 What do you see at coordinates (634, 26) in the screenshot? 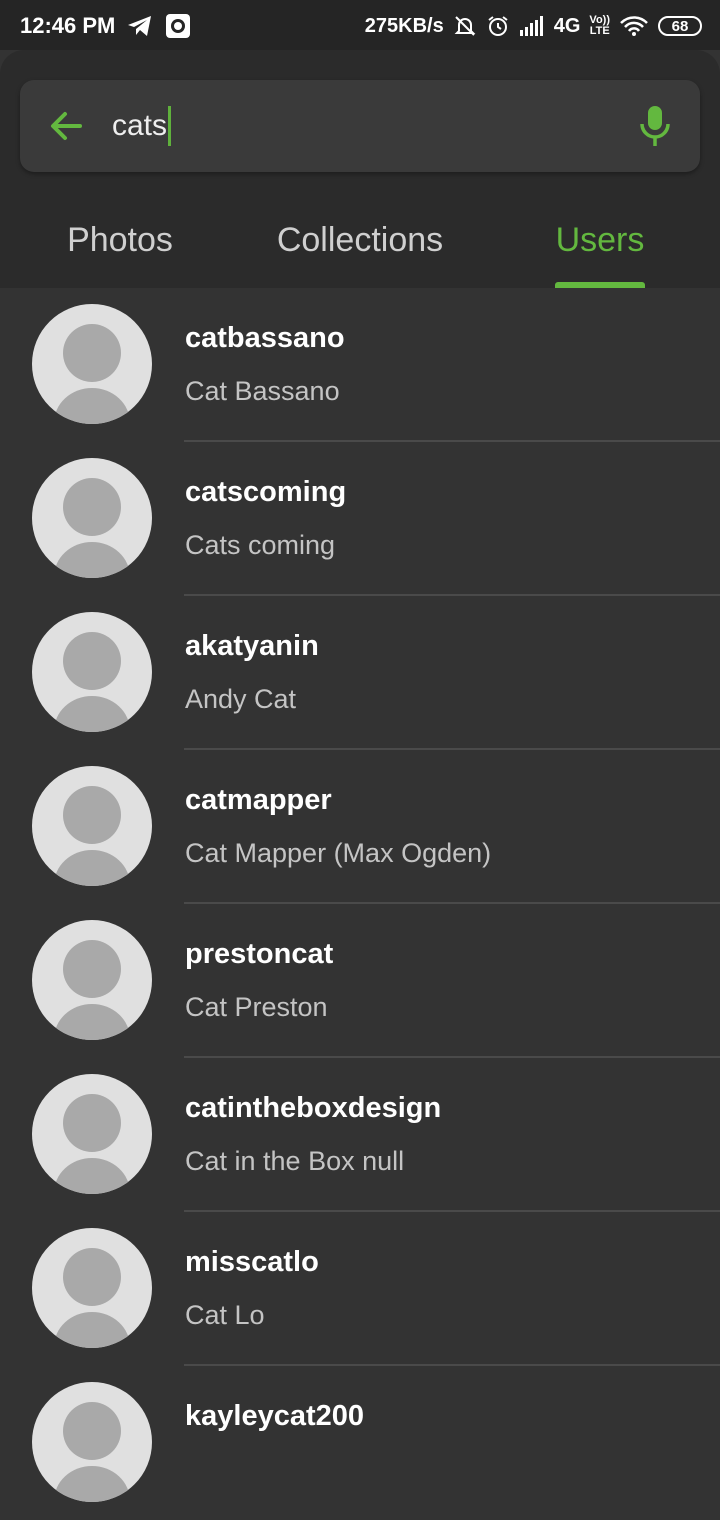
I see `wifi-icon` at bounding box center [634, 26].